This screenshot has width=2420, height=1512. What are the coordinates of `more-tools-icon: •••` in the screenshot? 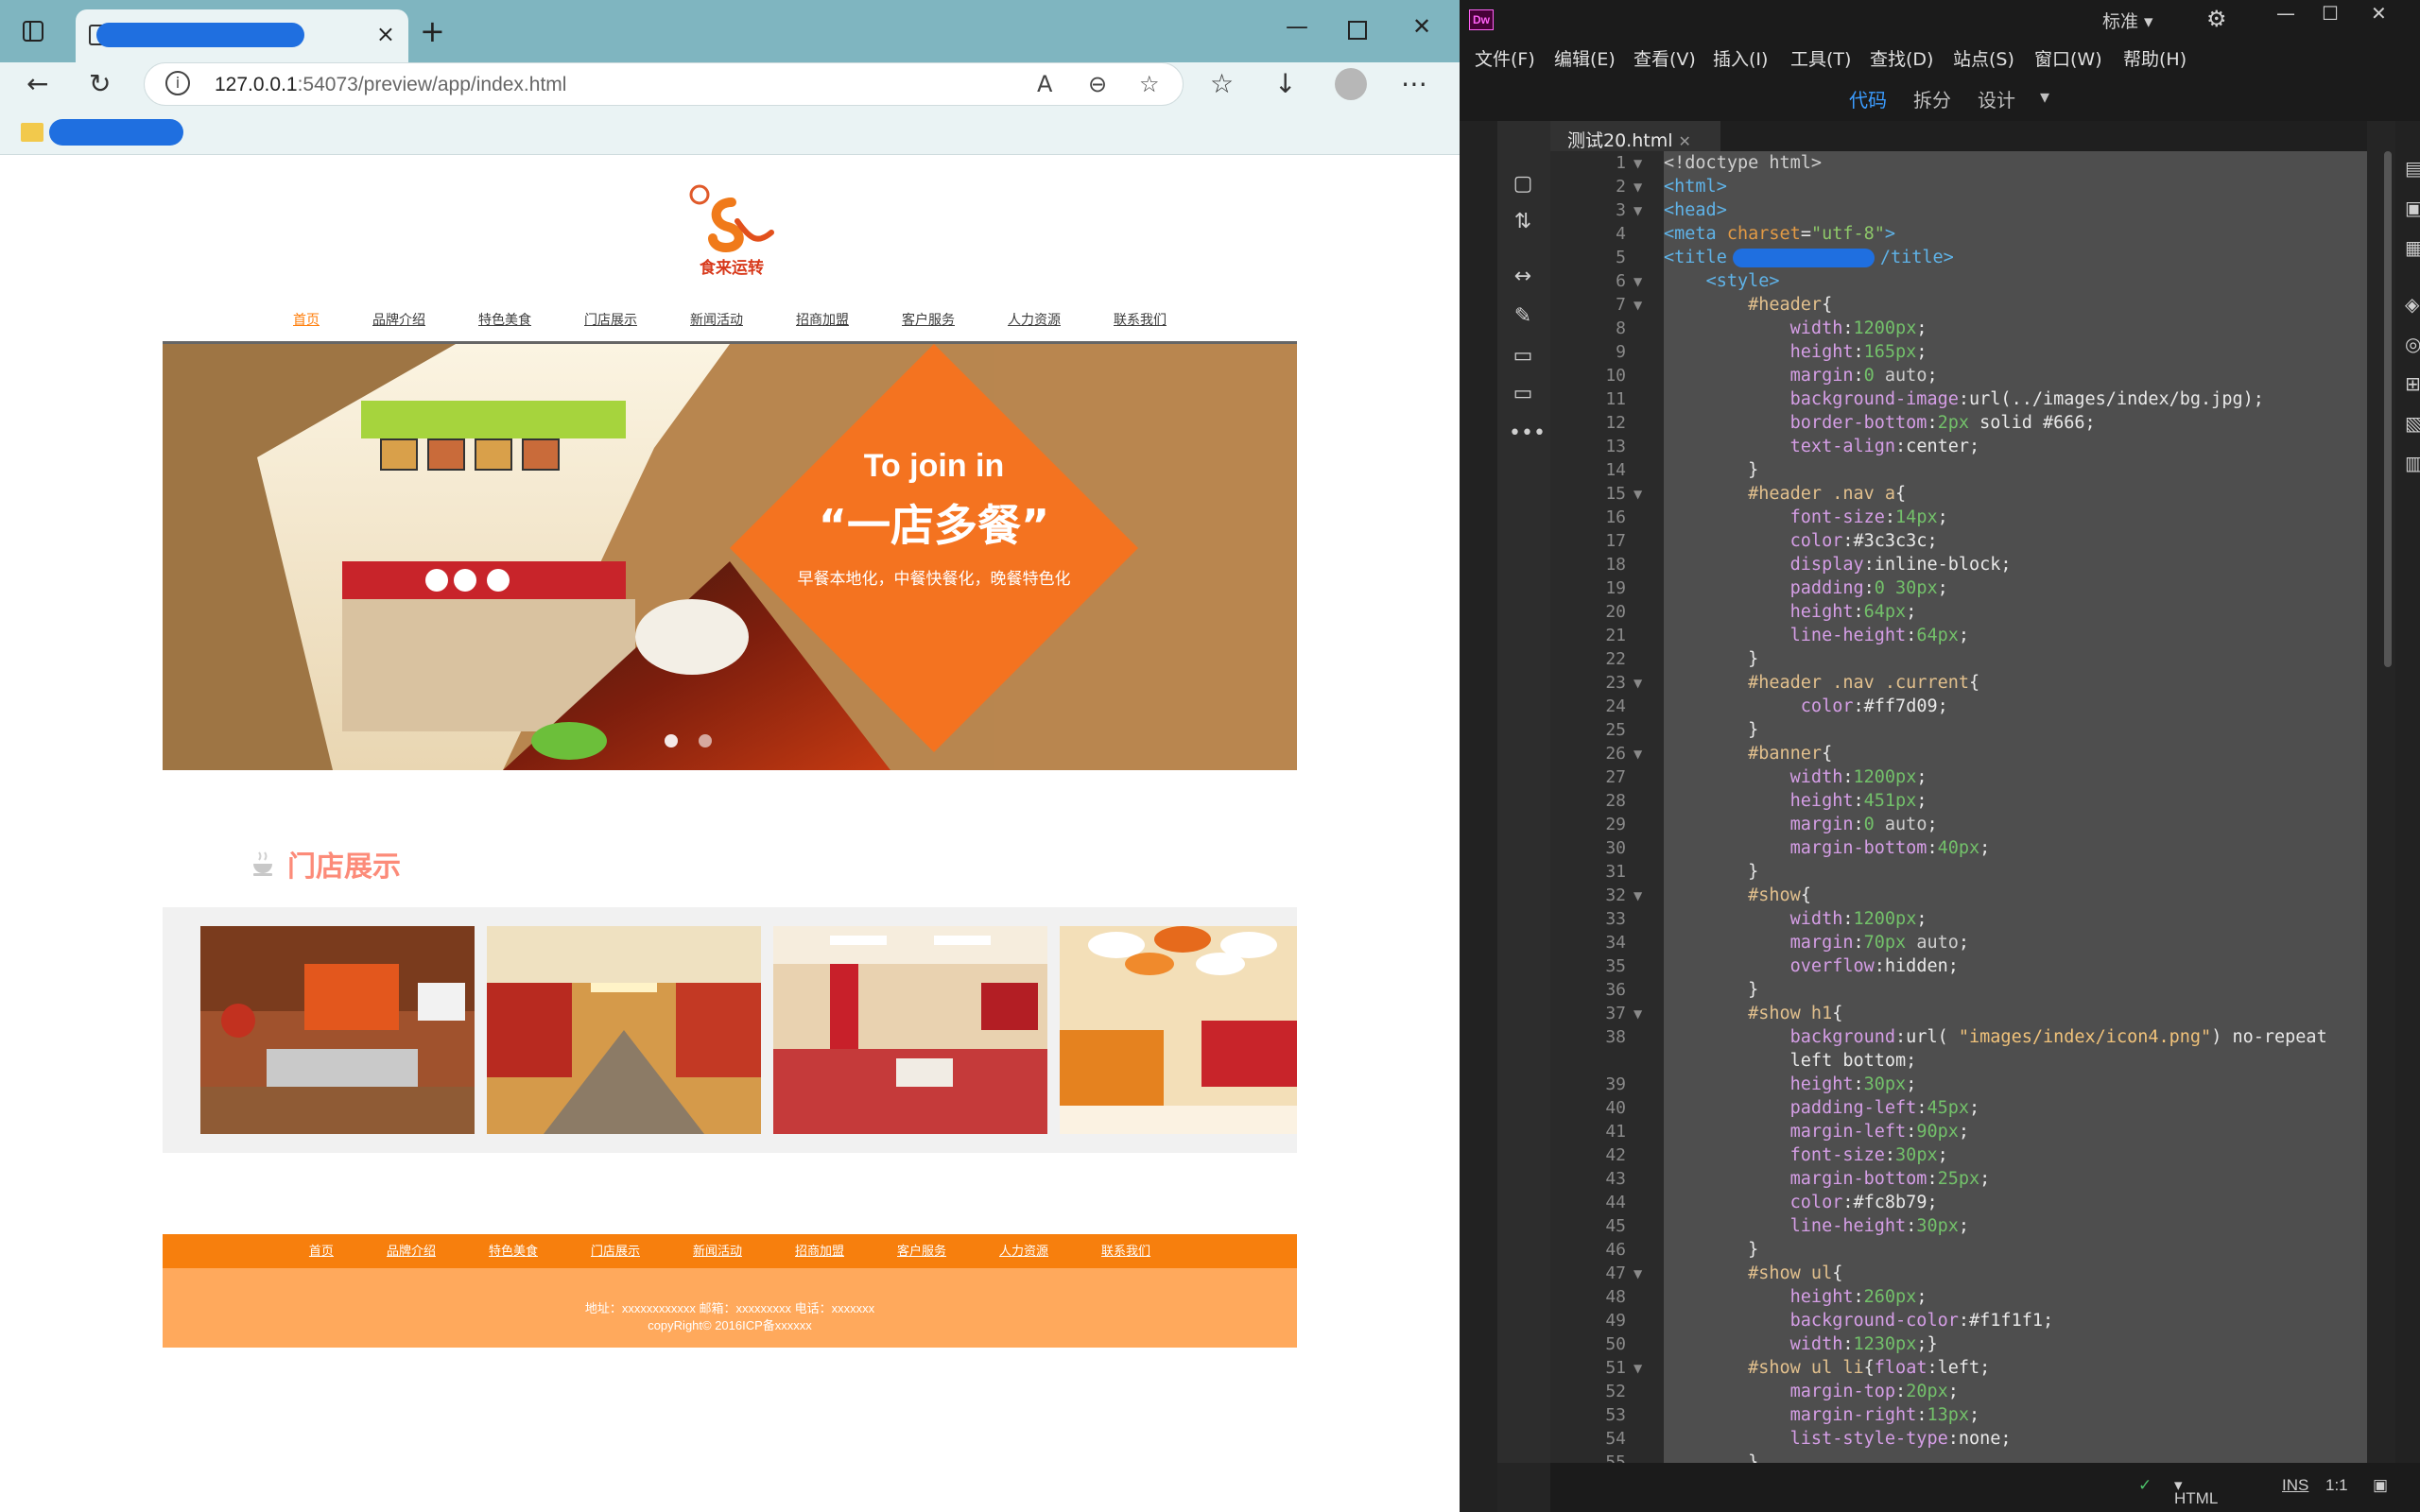 It's located at (1527, 435).